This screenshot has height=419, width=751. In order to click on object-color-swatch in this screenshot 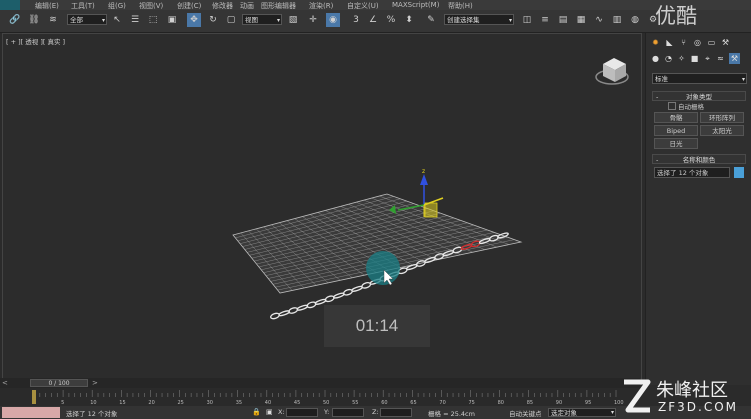, I will do `click(739, 172)`.